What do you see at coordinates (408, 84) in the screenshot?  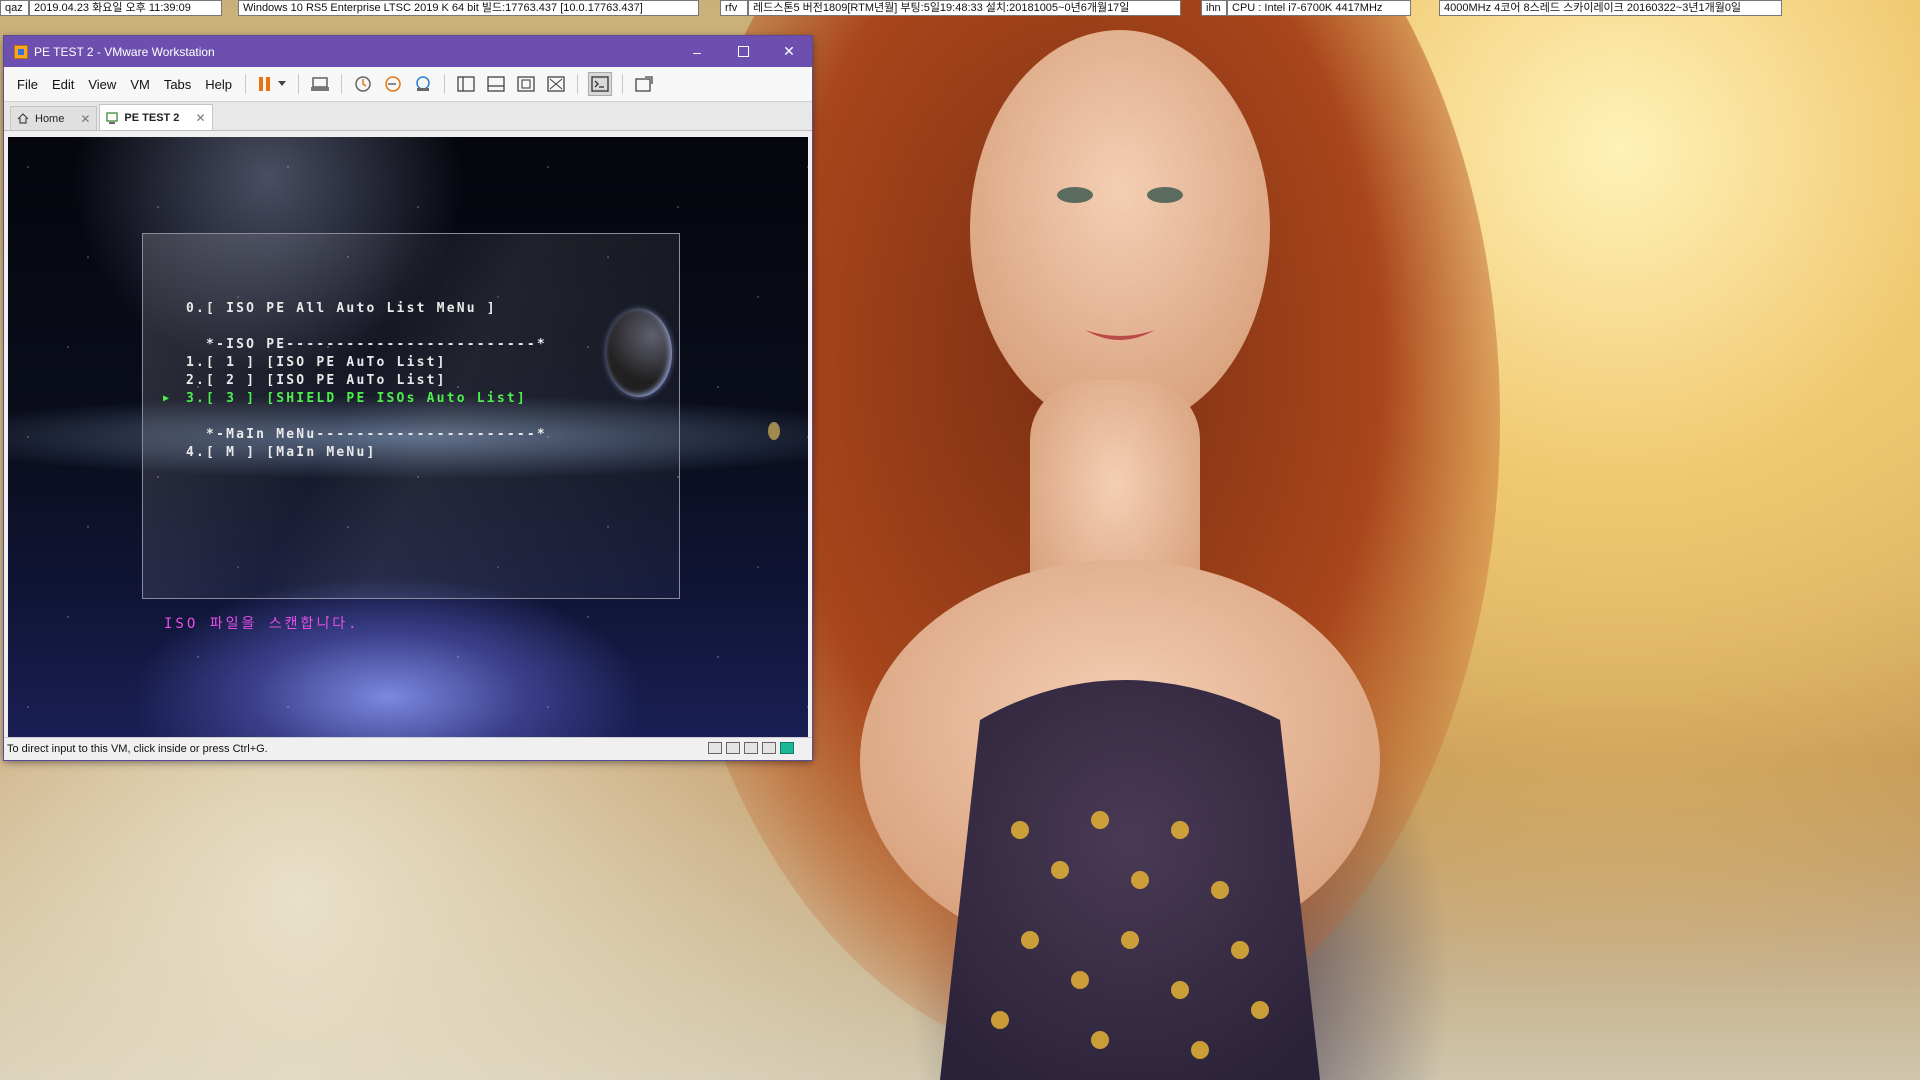 I see `menu-toolbar: File Edit View VM Tabs Help` at bounding box center [408, 84].